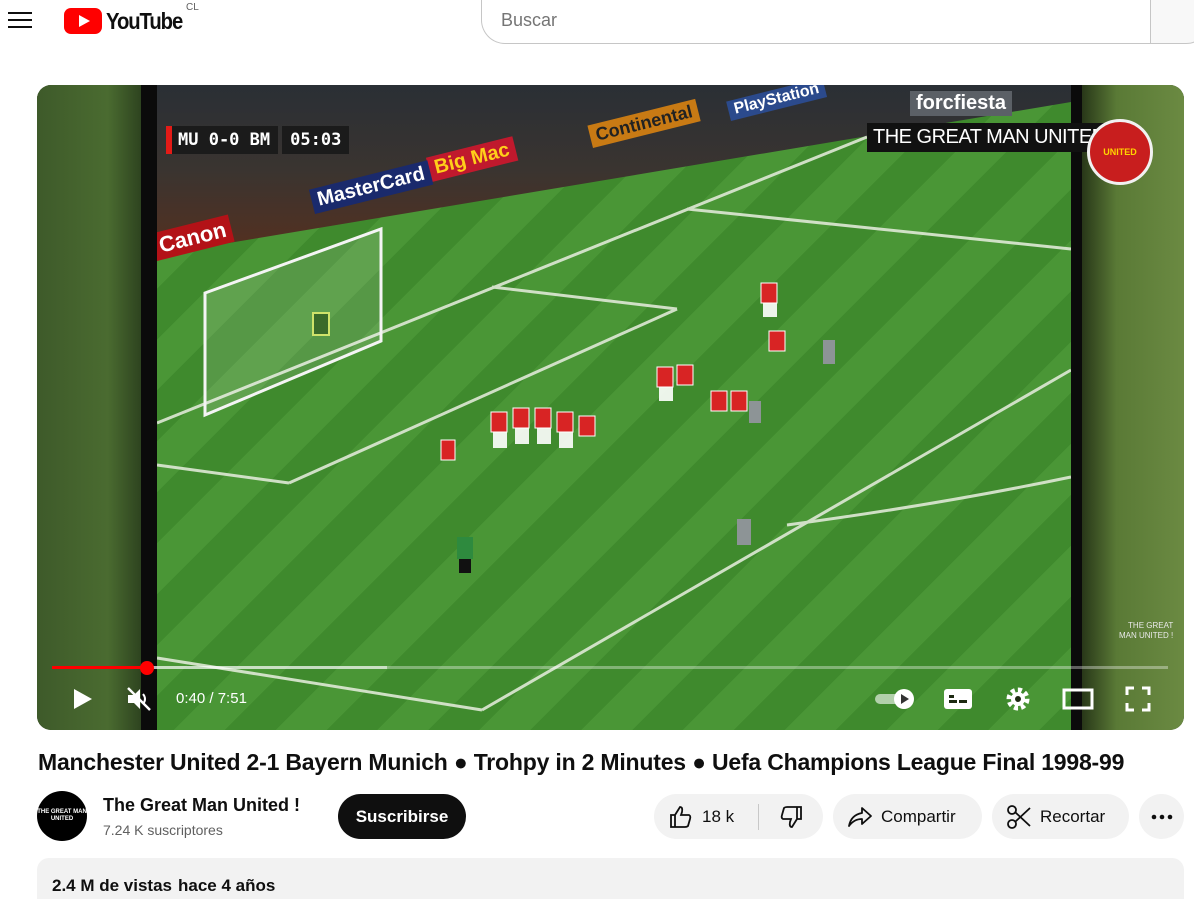  I want to click on channel-avatar: THE GREAT MAN UNITED, so click(62, 816).